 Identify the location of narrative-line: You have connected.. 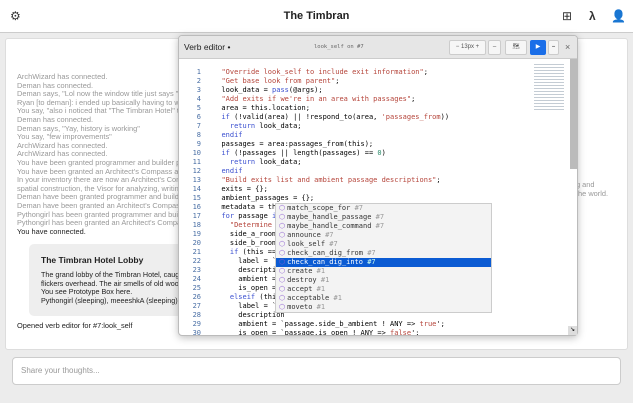
(51, 231).